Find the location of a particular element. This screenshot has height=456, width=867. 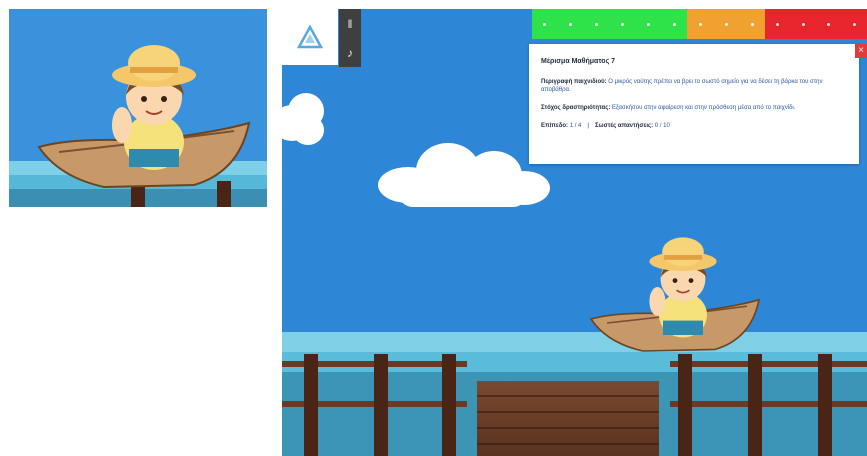

progress-bar is located at coordinates (699, 24).